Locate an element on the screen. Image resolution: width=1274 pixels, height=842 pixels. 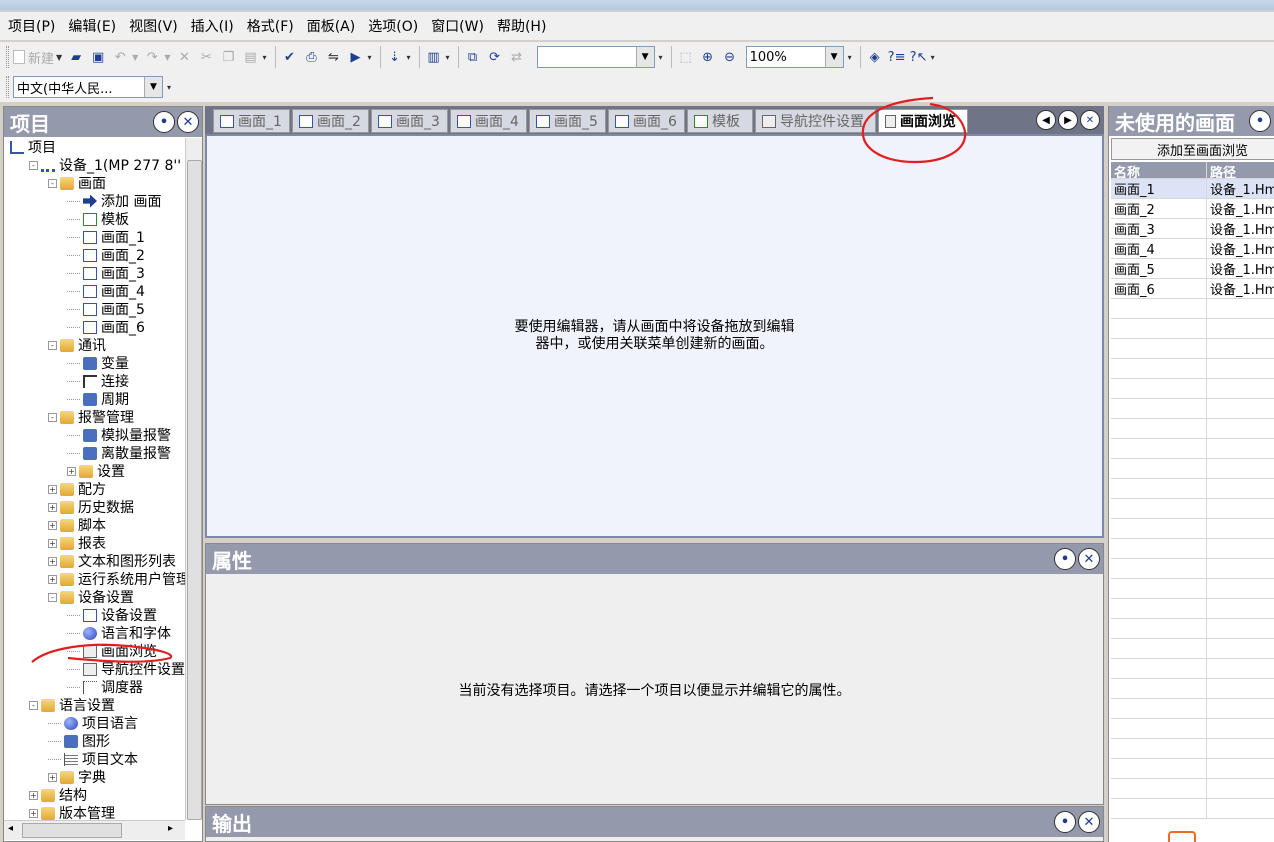
tree-item: 画面_6 is located at coordinates (106, 327).